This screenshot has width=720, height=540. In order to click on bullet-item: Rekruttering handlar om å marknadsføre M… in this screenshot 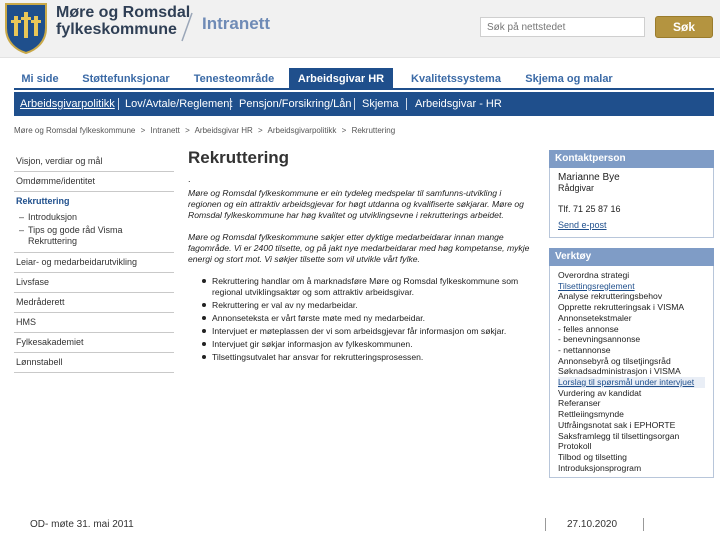, I will do `click(367, 287)`.